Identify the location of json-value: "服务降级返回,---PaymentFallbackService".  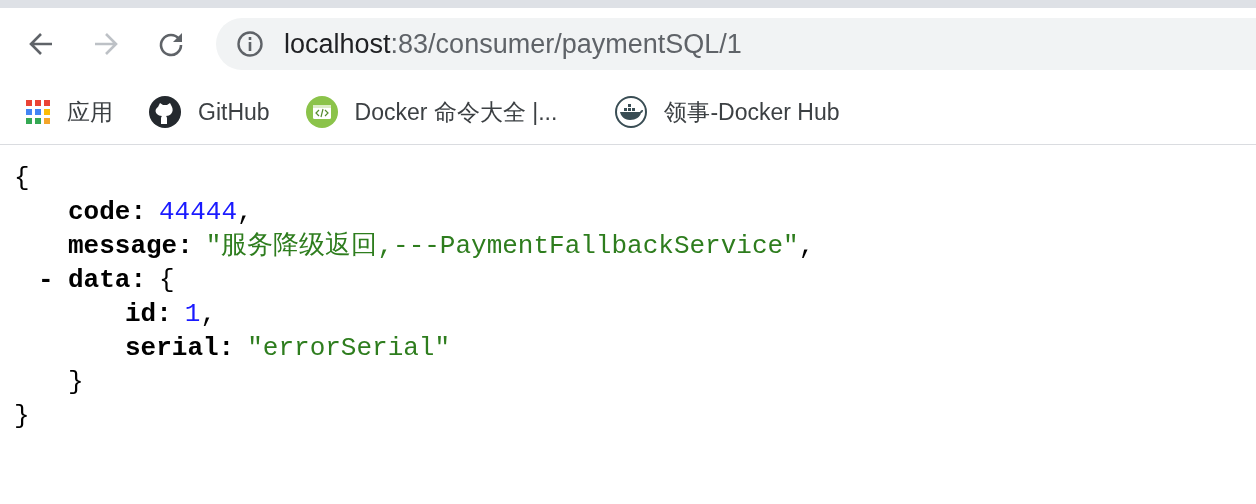
(502, 246).